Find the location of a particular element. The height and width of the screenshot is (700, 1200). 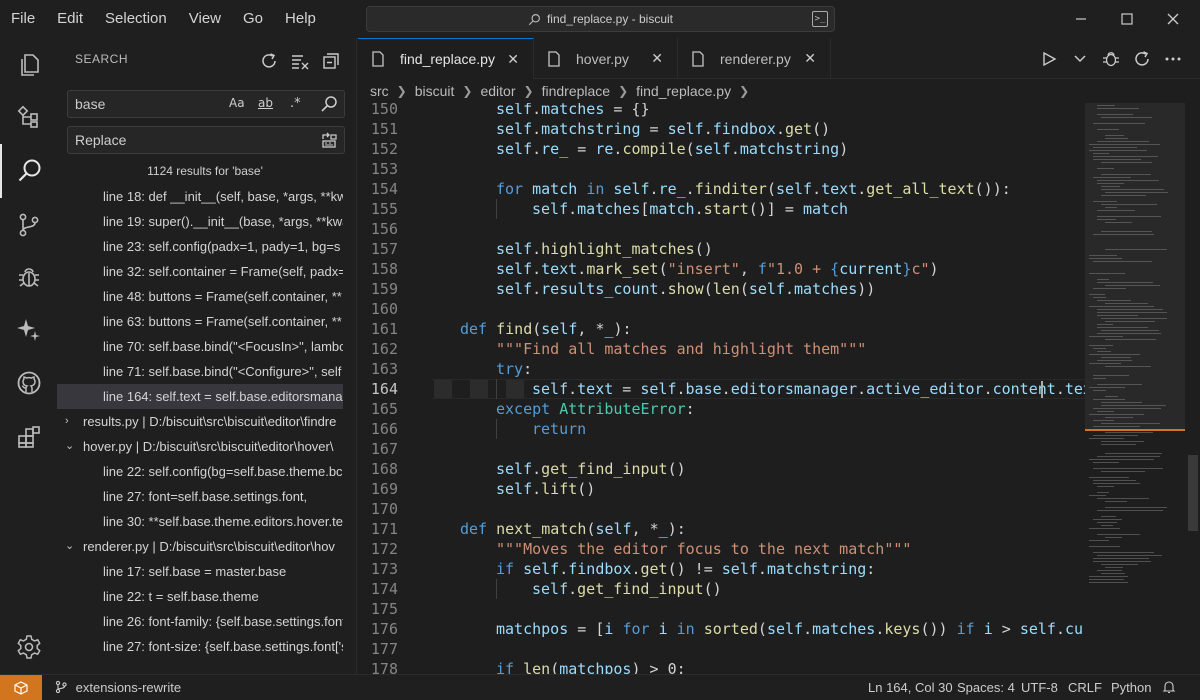

match-whole-word-toggle: ab is located at coordinates (265, 103).